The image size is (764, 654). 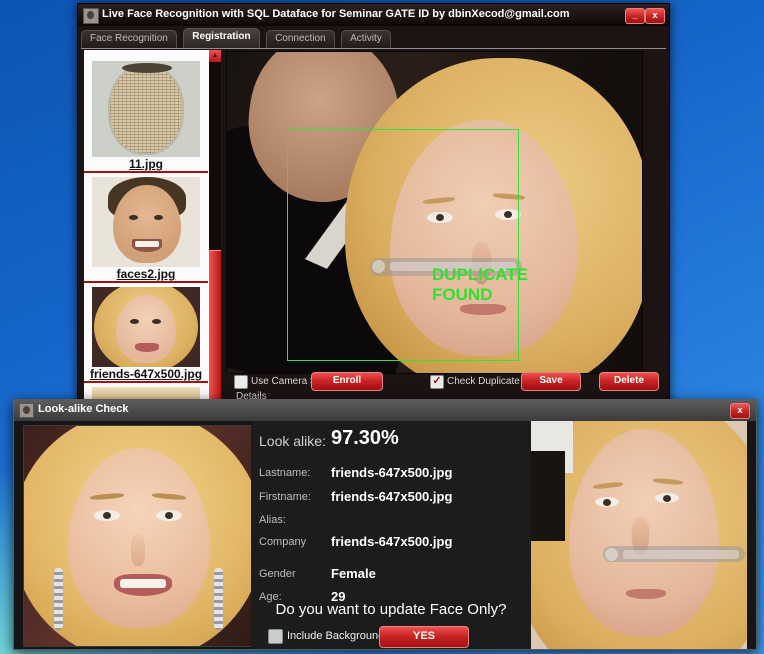 I want to click on check-duplicate-label: Check Duplicate >, so click(x=488, y=381).